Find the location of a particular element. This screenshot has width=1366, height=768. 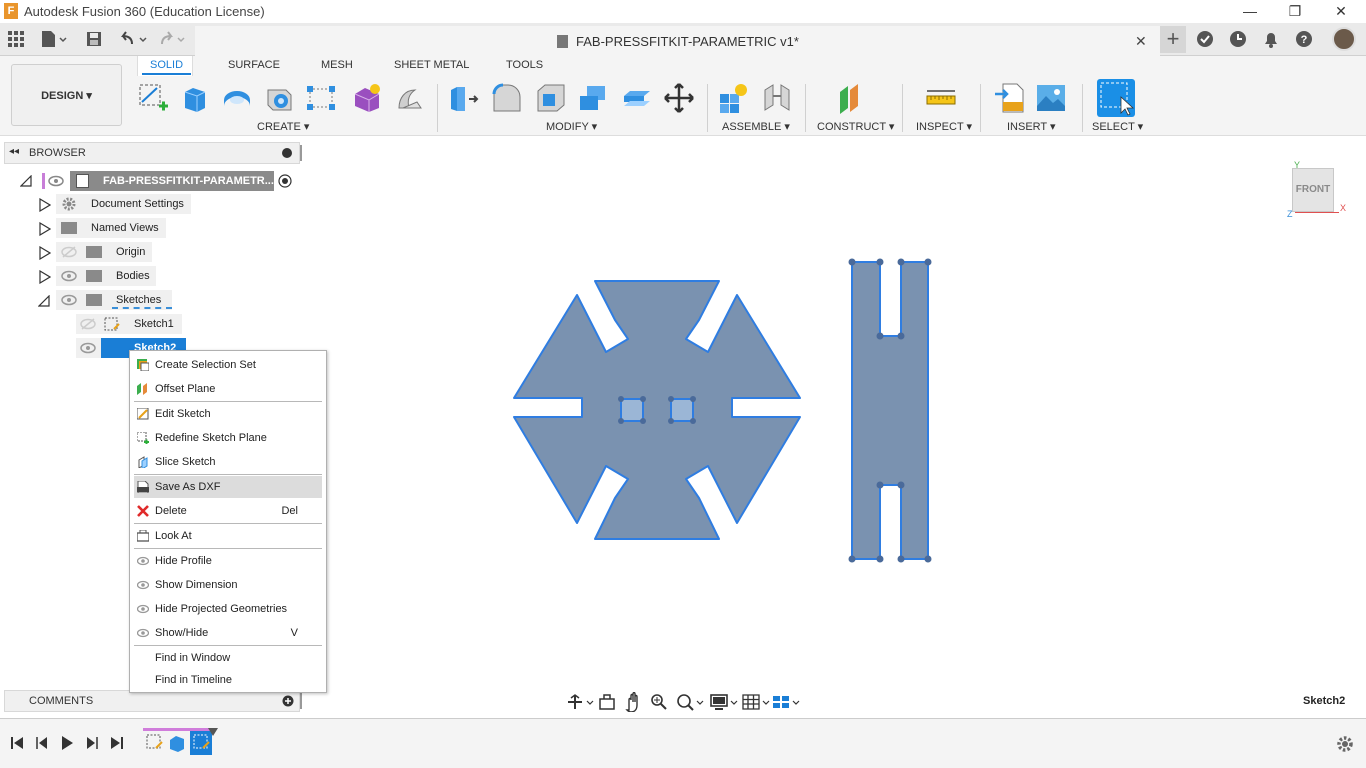

clock-icon is located at coordinates (1238, 39).